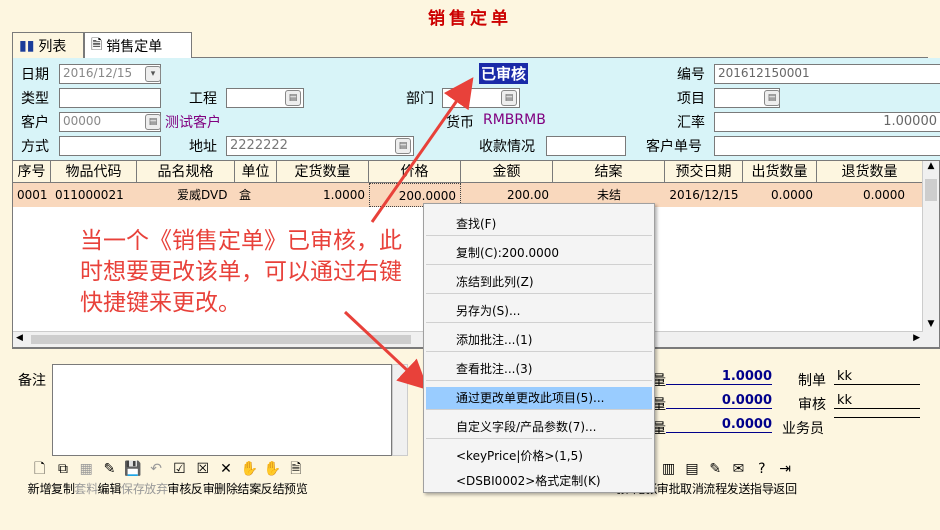 The width and height of the screenshot is (940, 530). I want to click on toolbar-button: ⇥ 返回, so click(785, 480).